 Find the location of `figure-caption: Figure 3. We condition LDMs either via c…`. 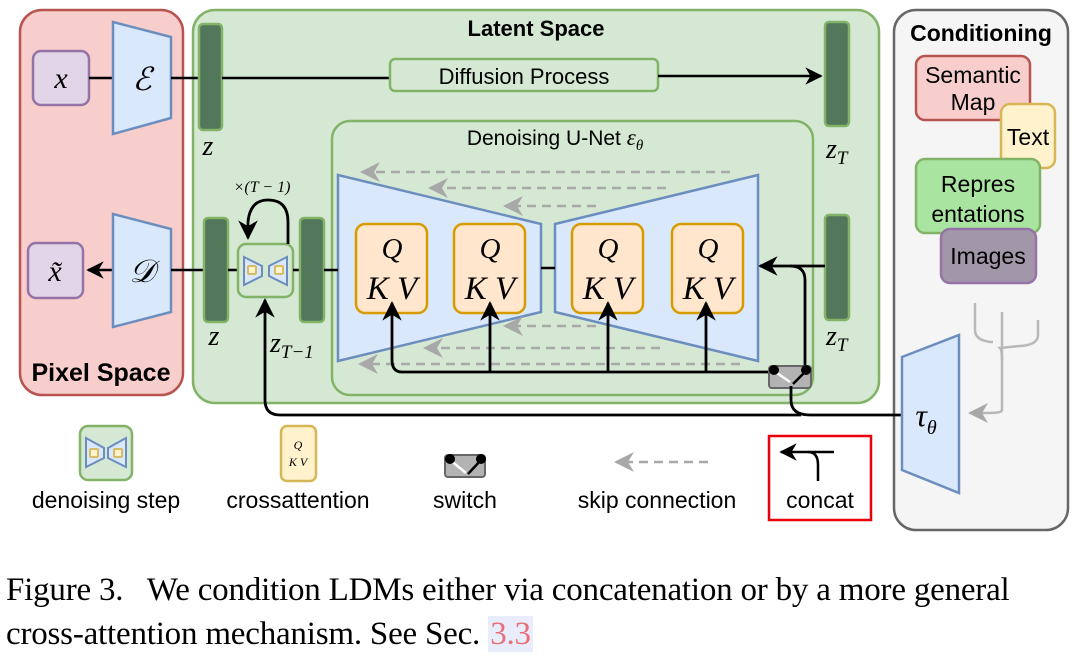

figure-caption: Figure 3. We condition LDMs either via c… is located at coordinates (541, 612).